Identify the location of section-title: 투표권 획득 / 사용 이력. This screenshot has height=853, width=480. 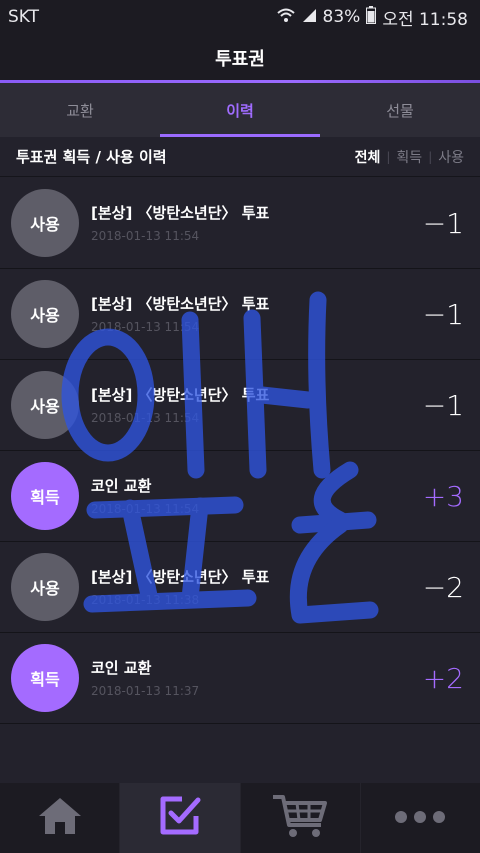
(91, 157).